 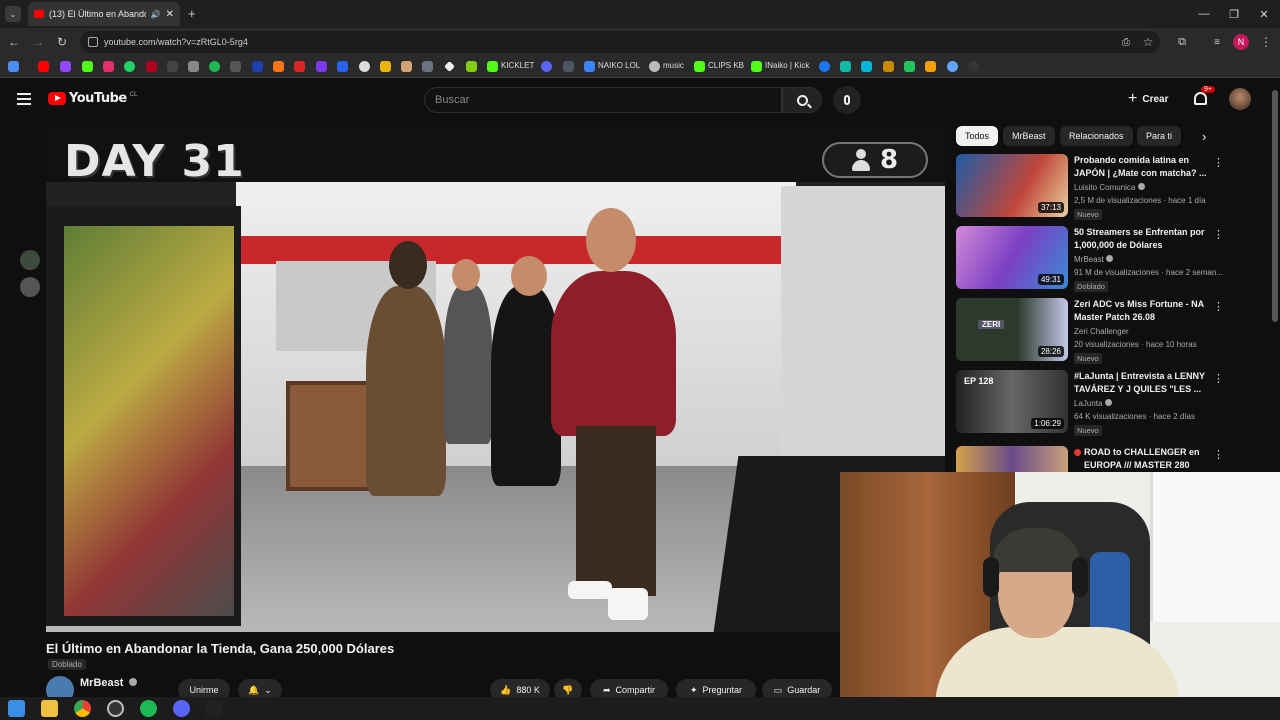 What do you see at coordinates (492, 66) in the screenshot?
I see `bookmark-kicklet-icon` at bounding box center [492, 66].